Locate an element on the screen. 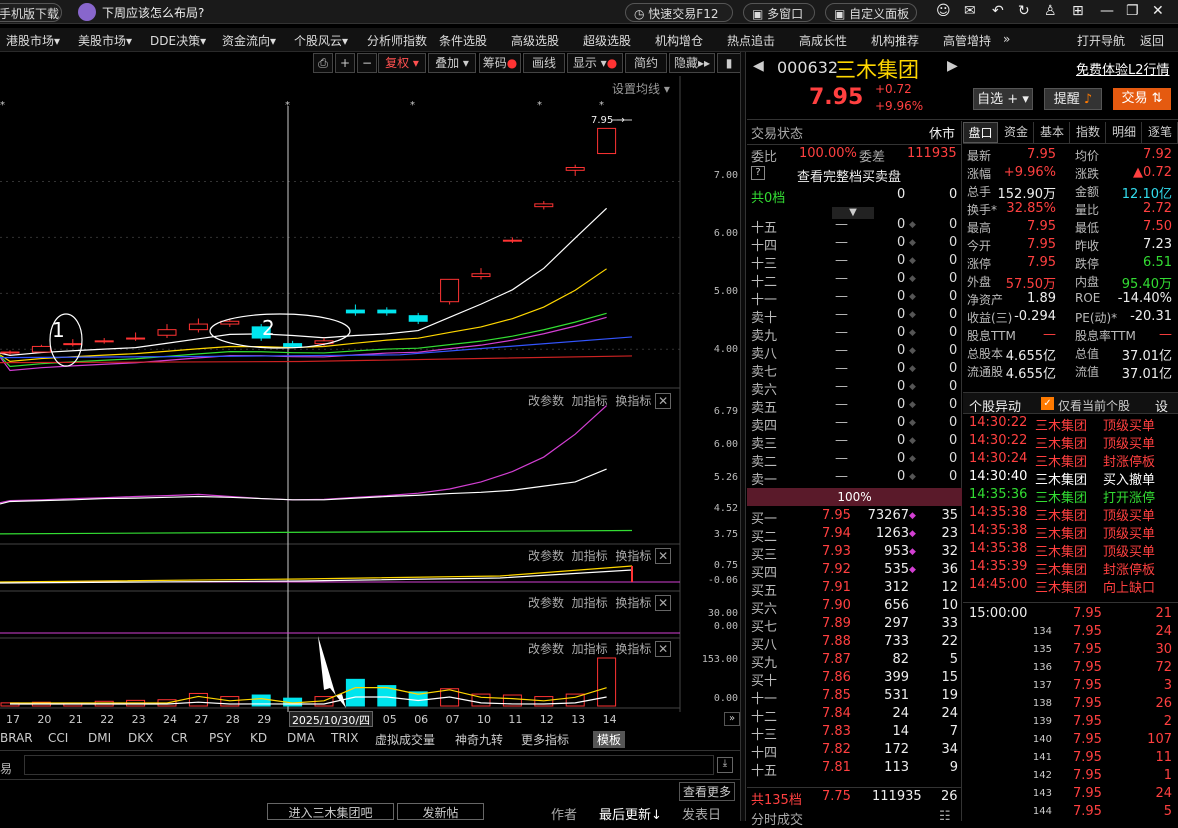 The height and width of the screenshot is (828, 1178). indicator-tab-1: CCI is located at coordinates (58, 738).